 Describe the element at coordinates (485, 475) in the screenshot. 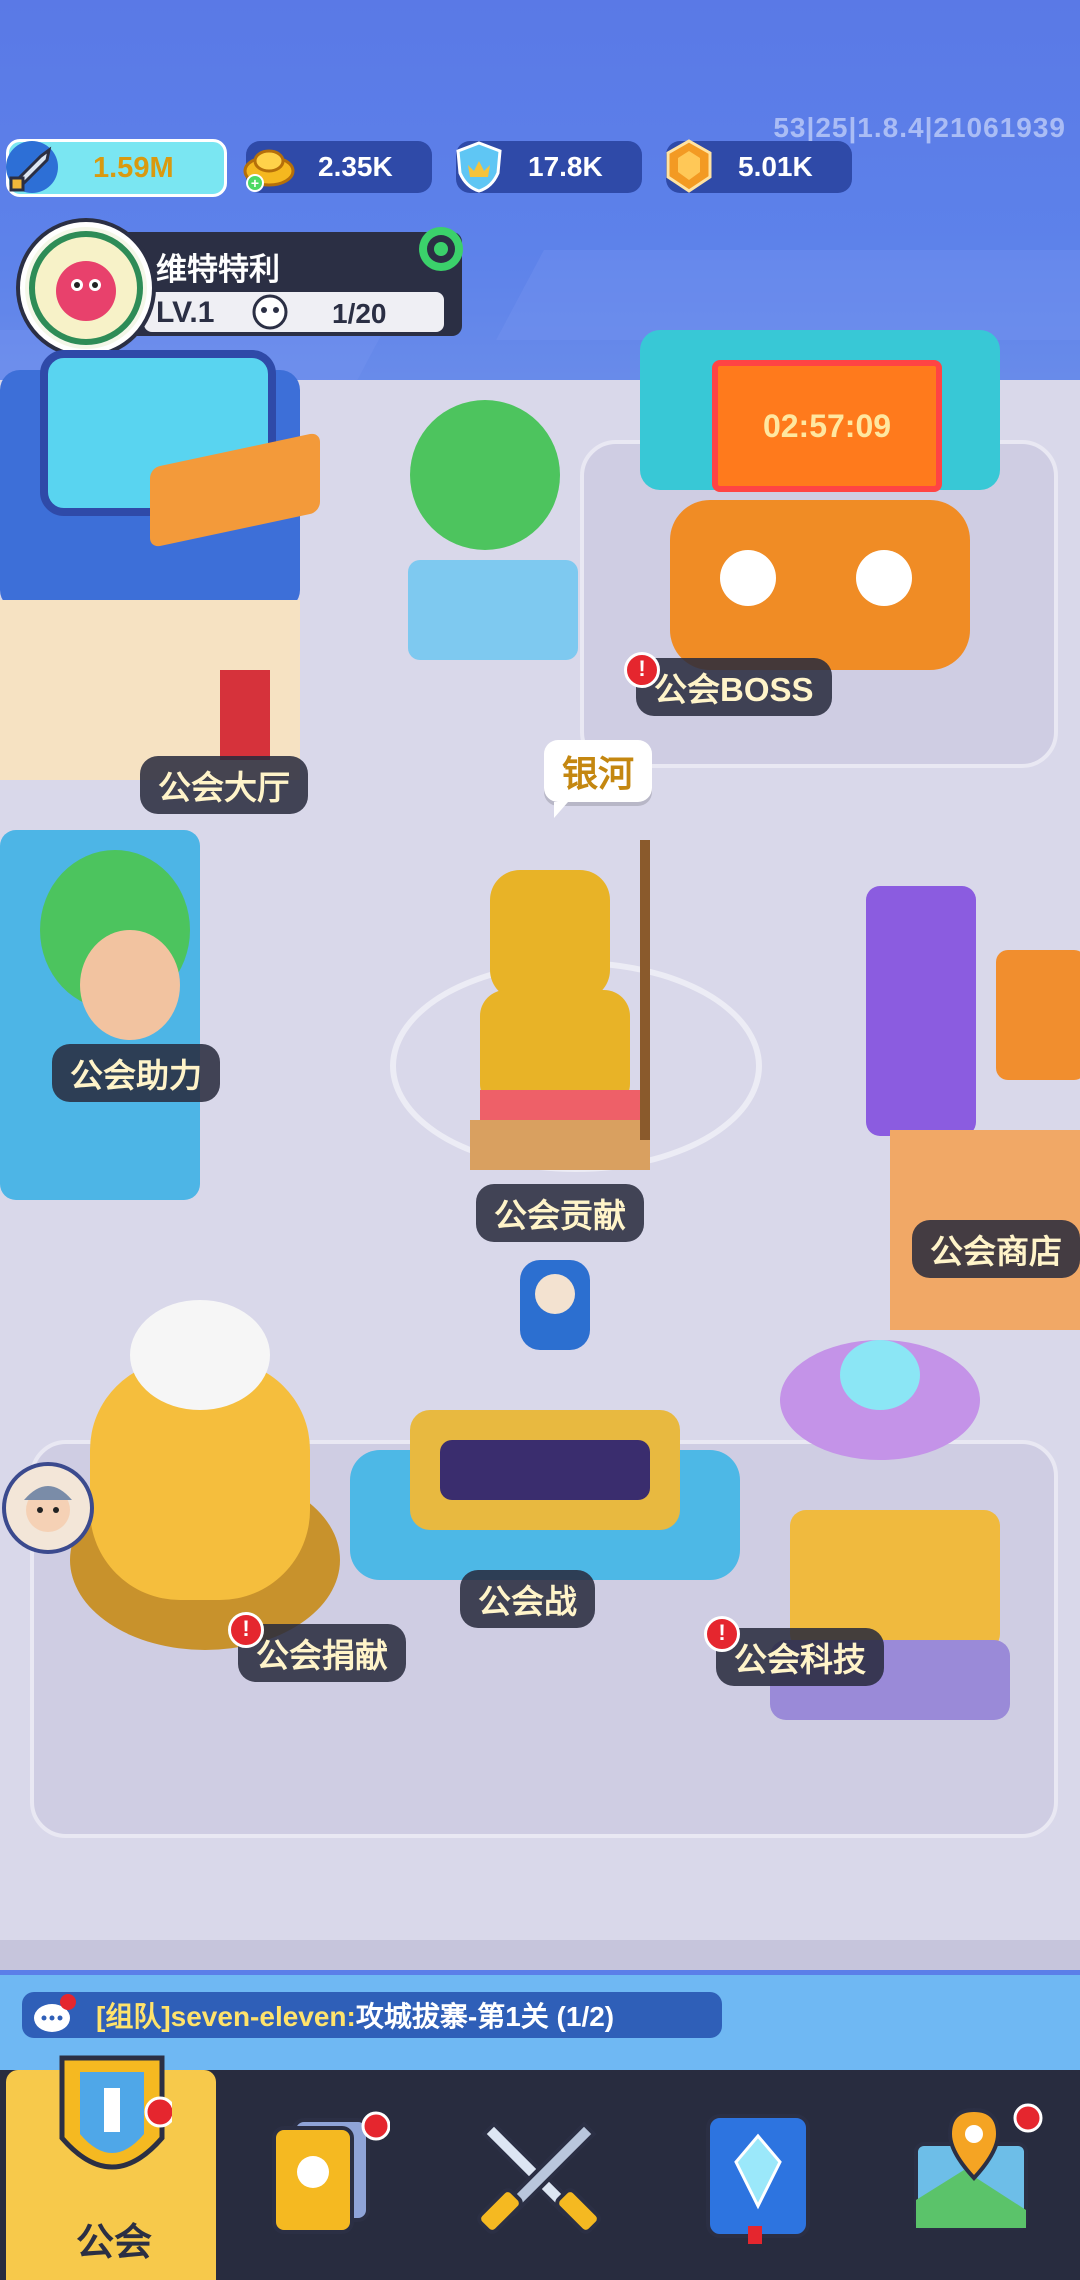

I see `tree-decoration` at that location.